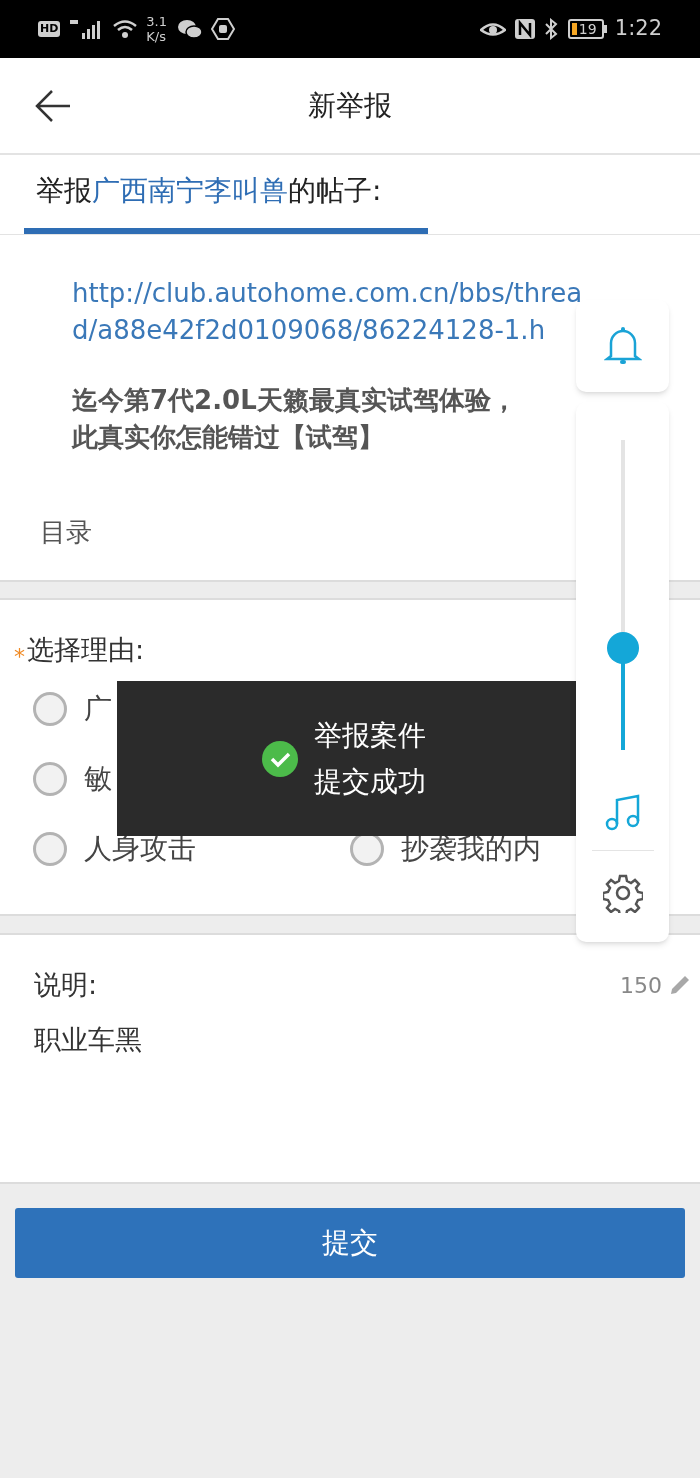  I want to click on character-counter: 150, so click(641, 985).